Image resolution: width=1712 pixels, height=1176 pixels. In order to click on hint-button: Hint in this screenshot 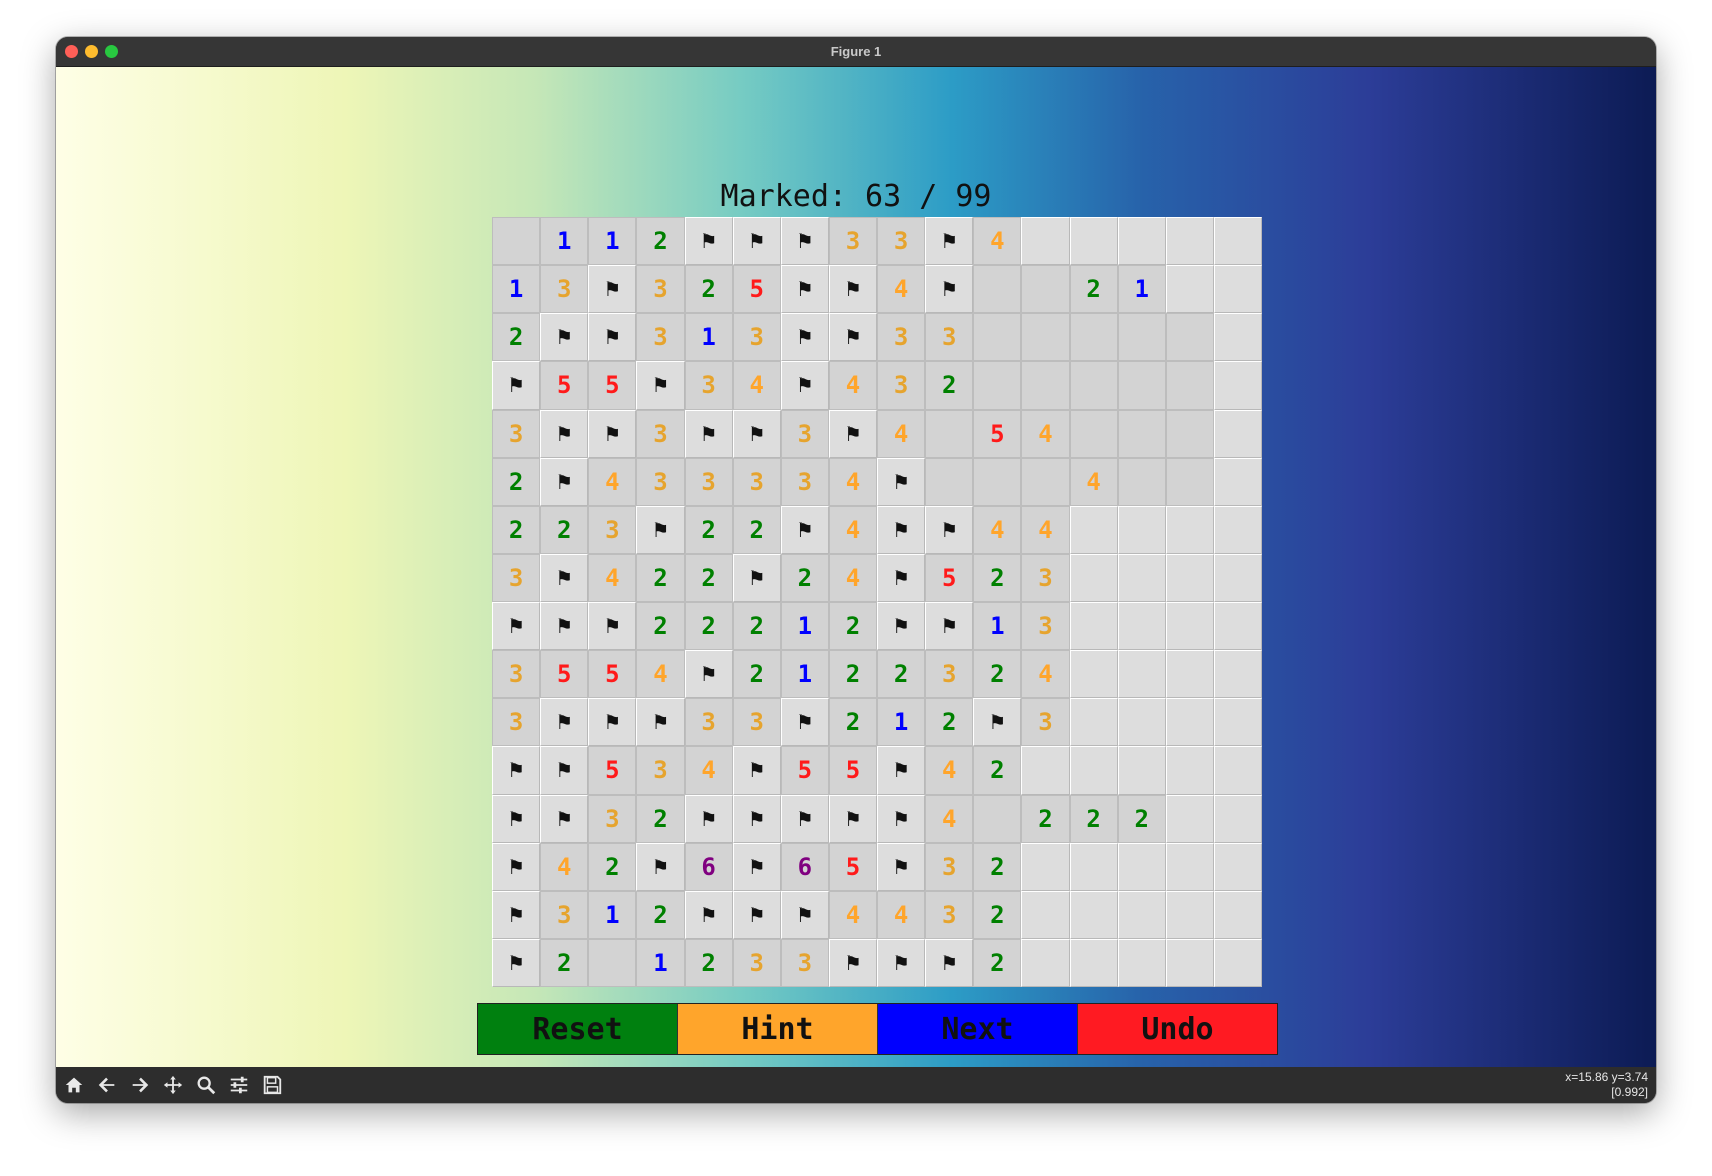, I will do `click(778, 1029)`.